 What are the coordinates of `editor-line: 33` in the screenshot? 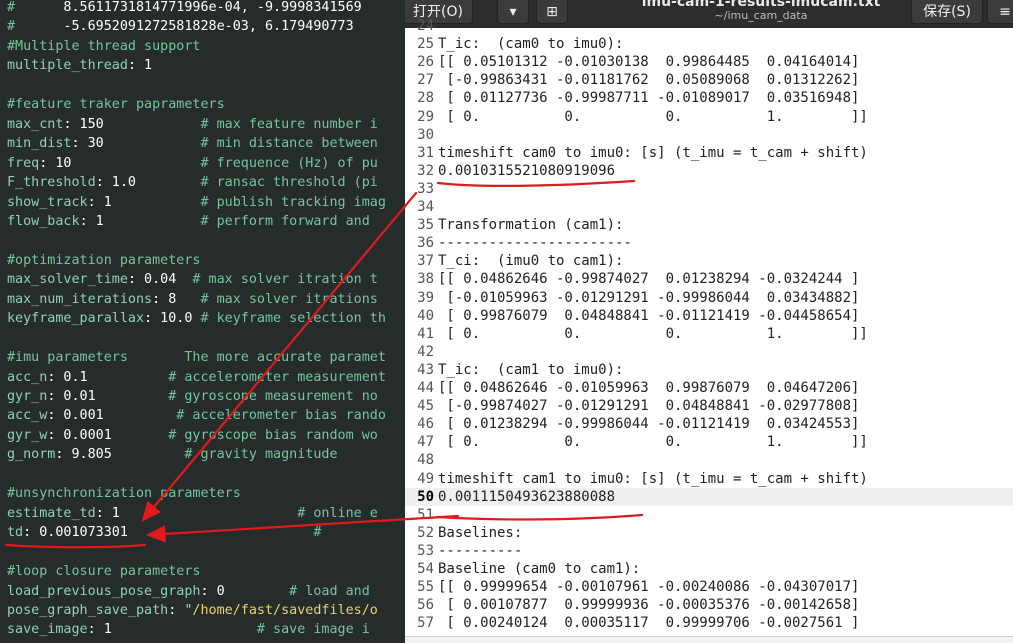 It's located at (709, 189).